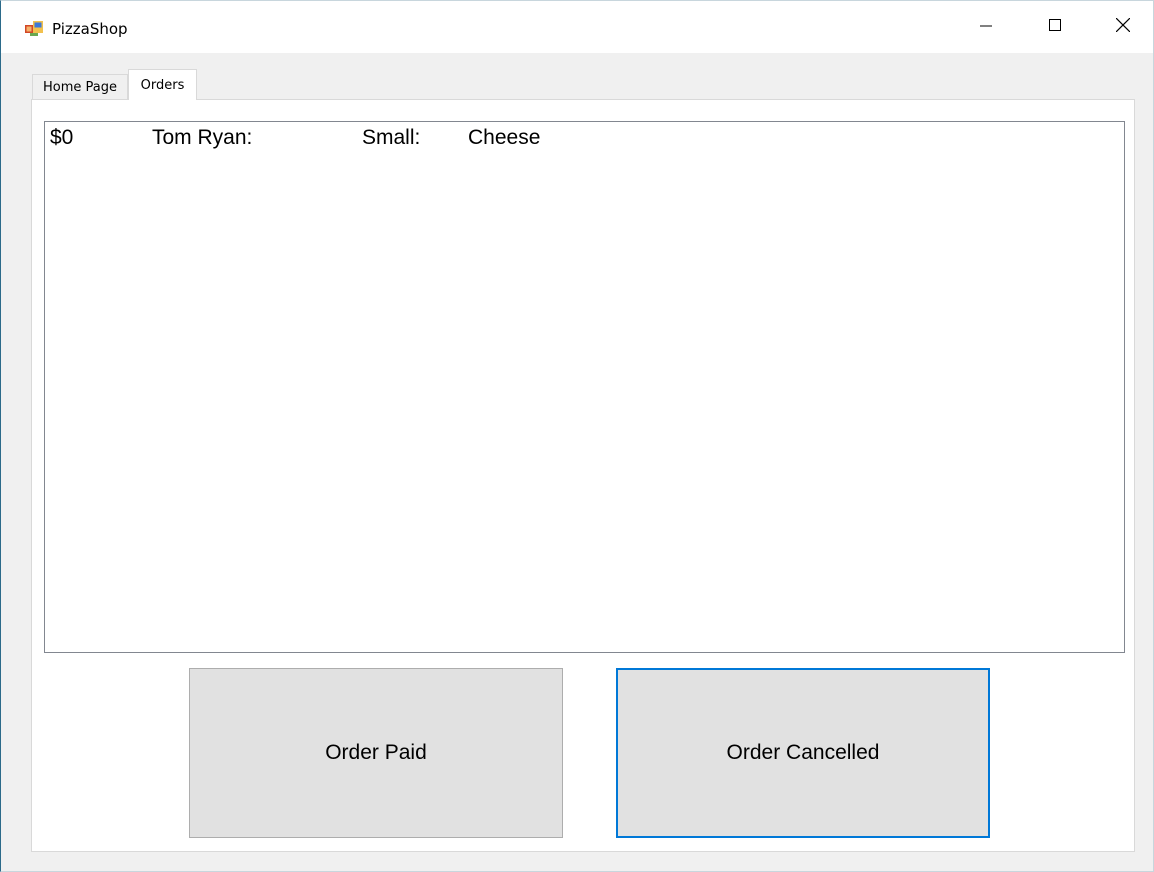 This screenshot has width=1154, height=872. I want to click on maximize-icon, so click(1055, 27).